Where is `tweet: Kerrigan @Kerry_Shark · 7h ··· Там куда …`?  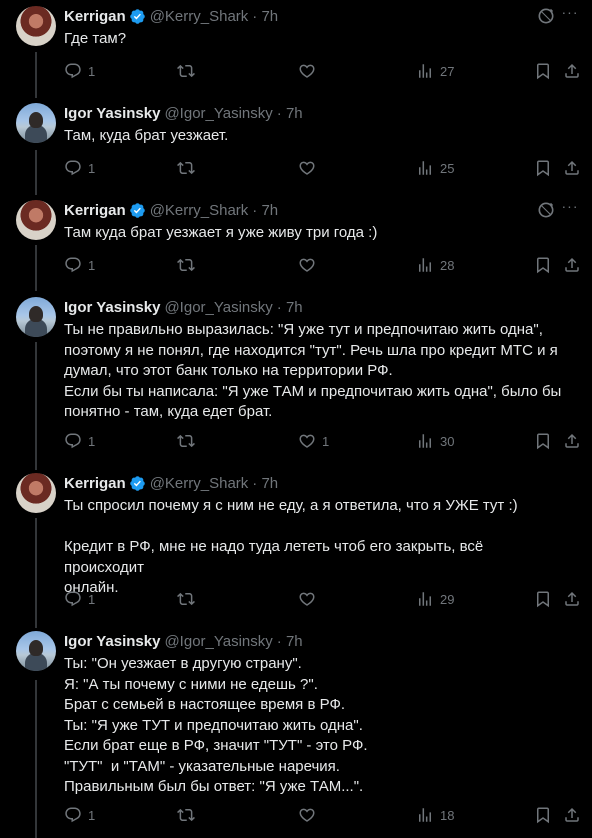 tweet: Kerrigan @Kerry_Shark · 7h ··· Там куда … is located at coordinates (296, 242).